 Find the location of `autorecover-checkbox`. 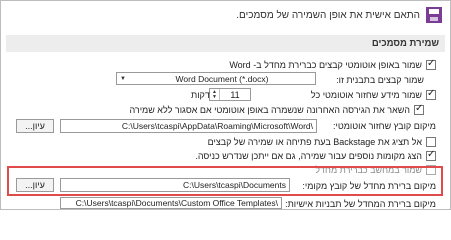

autorecover-checkbox is located at coordinates (431, 94).